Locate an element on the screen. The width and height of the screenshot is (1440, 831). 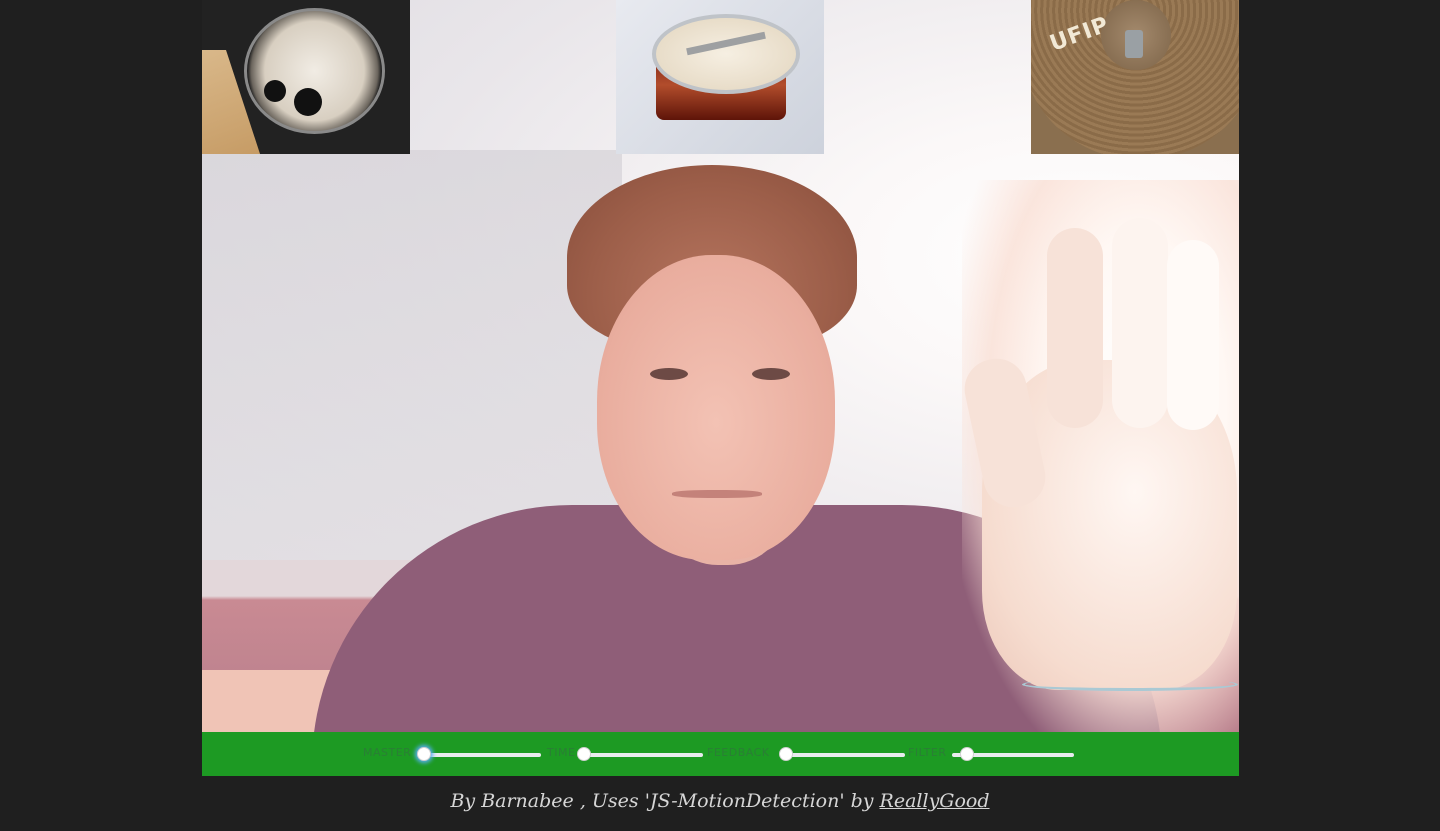
ring-finger is located at coordinates (1193, 335).